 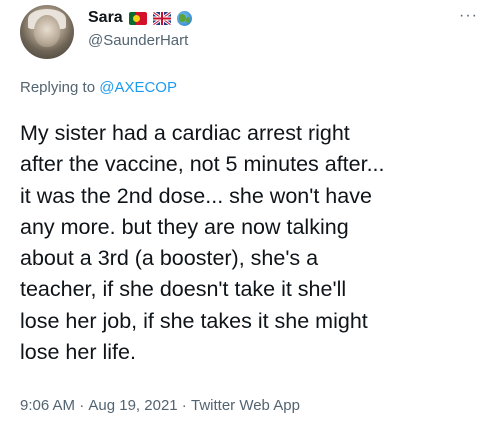 What do you see at coordinates (468, 16) in the screenshot?
I see `more-options-icon: ···` at bounding box center [468, 16].